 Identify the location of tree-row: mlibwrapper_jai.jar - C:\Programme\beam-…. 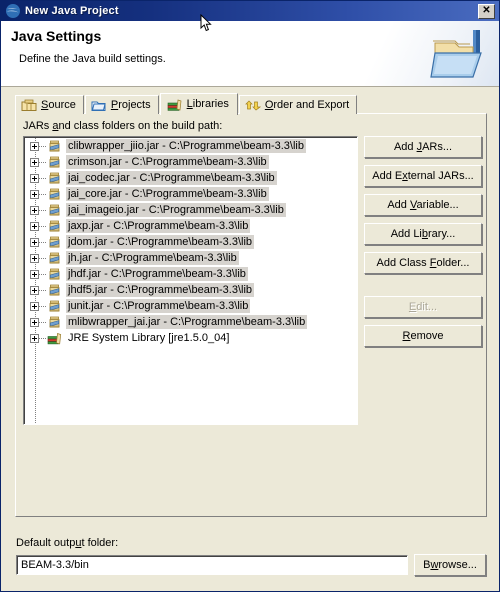
(191, 322).